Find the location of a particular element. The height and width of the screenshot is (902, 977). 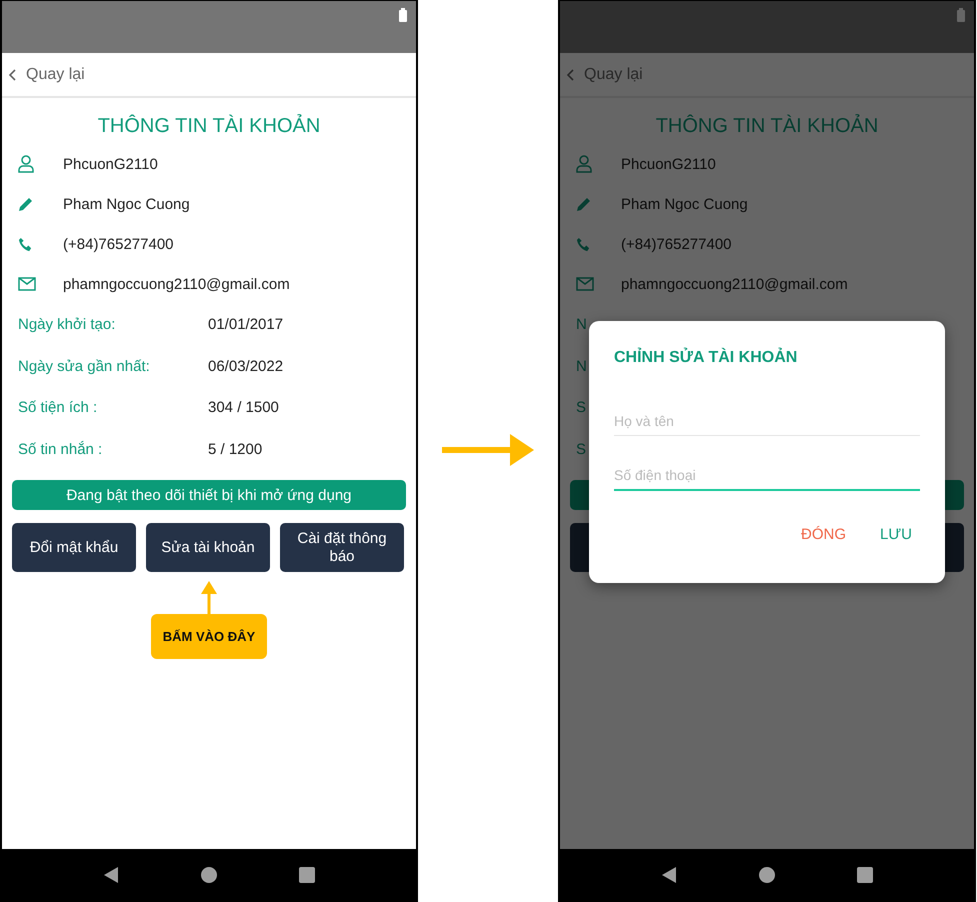

stat-label: Ngày khởi tạo: is located at coordinates (66, 325).